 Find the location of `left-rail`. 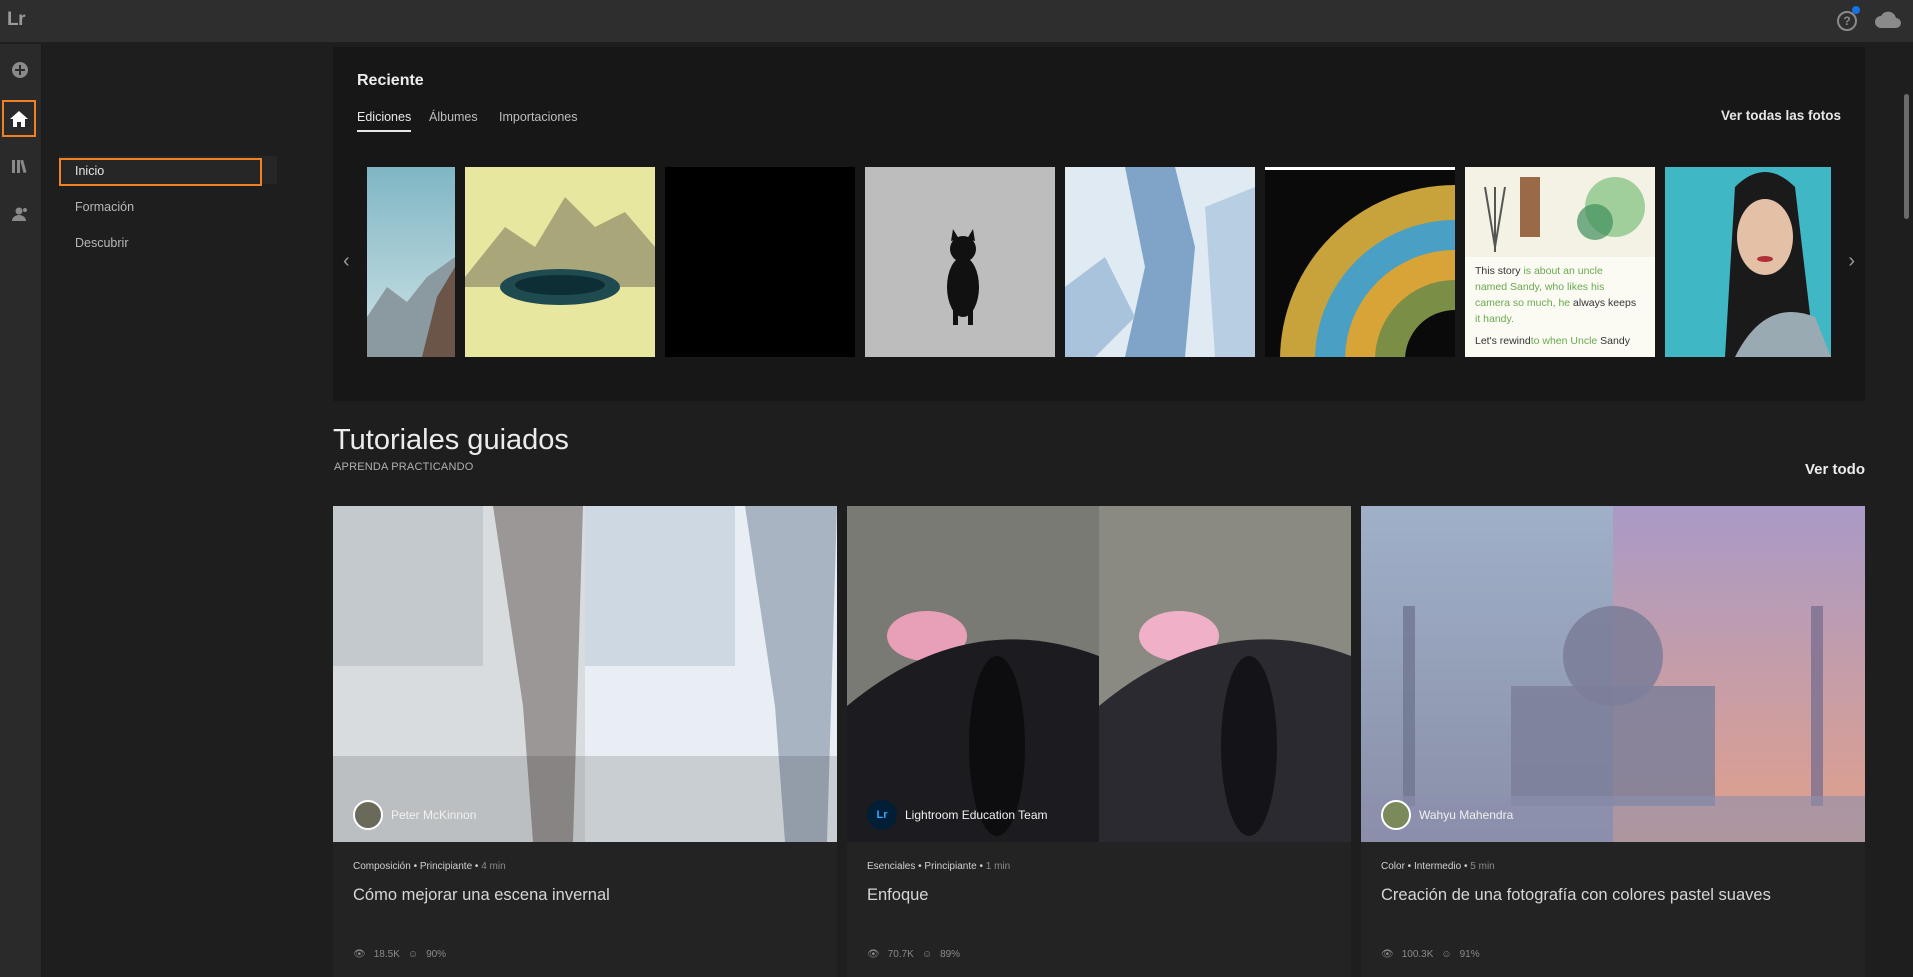

left-rail is located at coordinates (21, 510).